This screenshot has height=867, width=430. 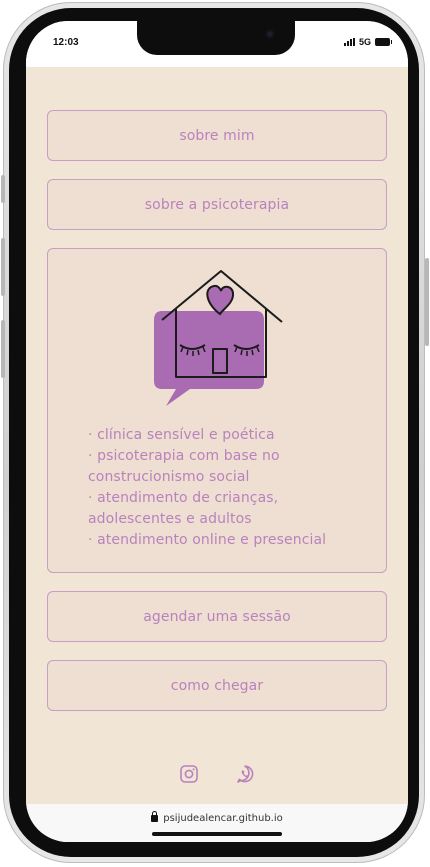 I want to click on url-text: psijudealencar.github.io, so click(x=223, y=818).